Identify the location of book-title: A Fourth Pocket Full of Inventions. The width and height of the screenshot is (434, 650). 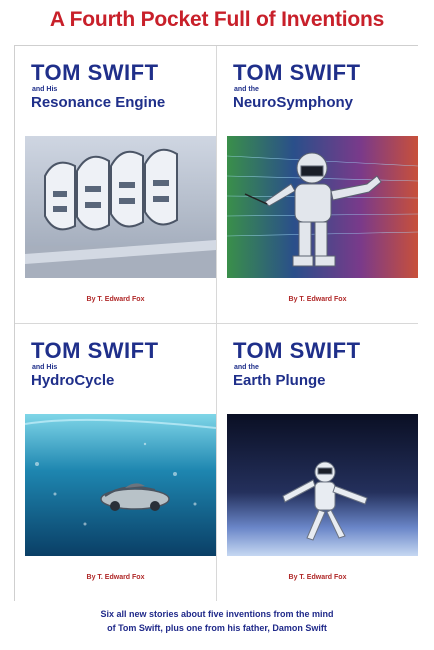
(217, 19).